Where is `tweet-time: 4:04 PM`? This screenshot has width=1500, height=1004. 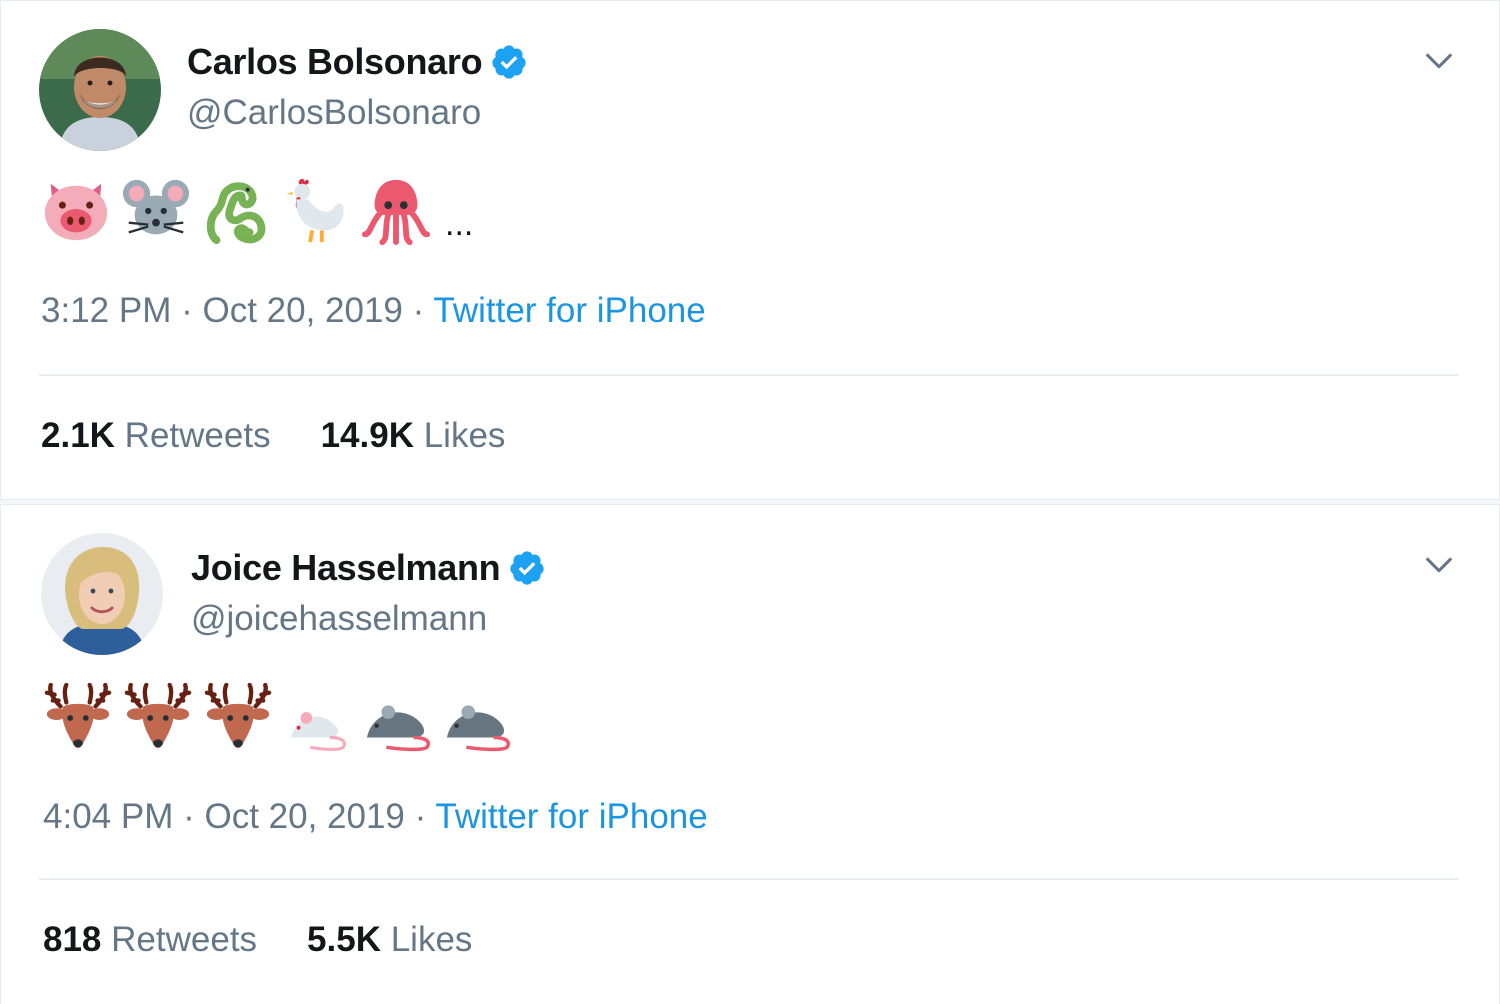
tweet-time: 4:04 PM is located at coordinates (108, 816).